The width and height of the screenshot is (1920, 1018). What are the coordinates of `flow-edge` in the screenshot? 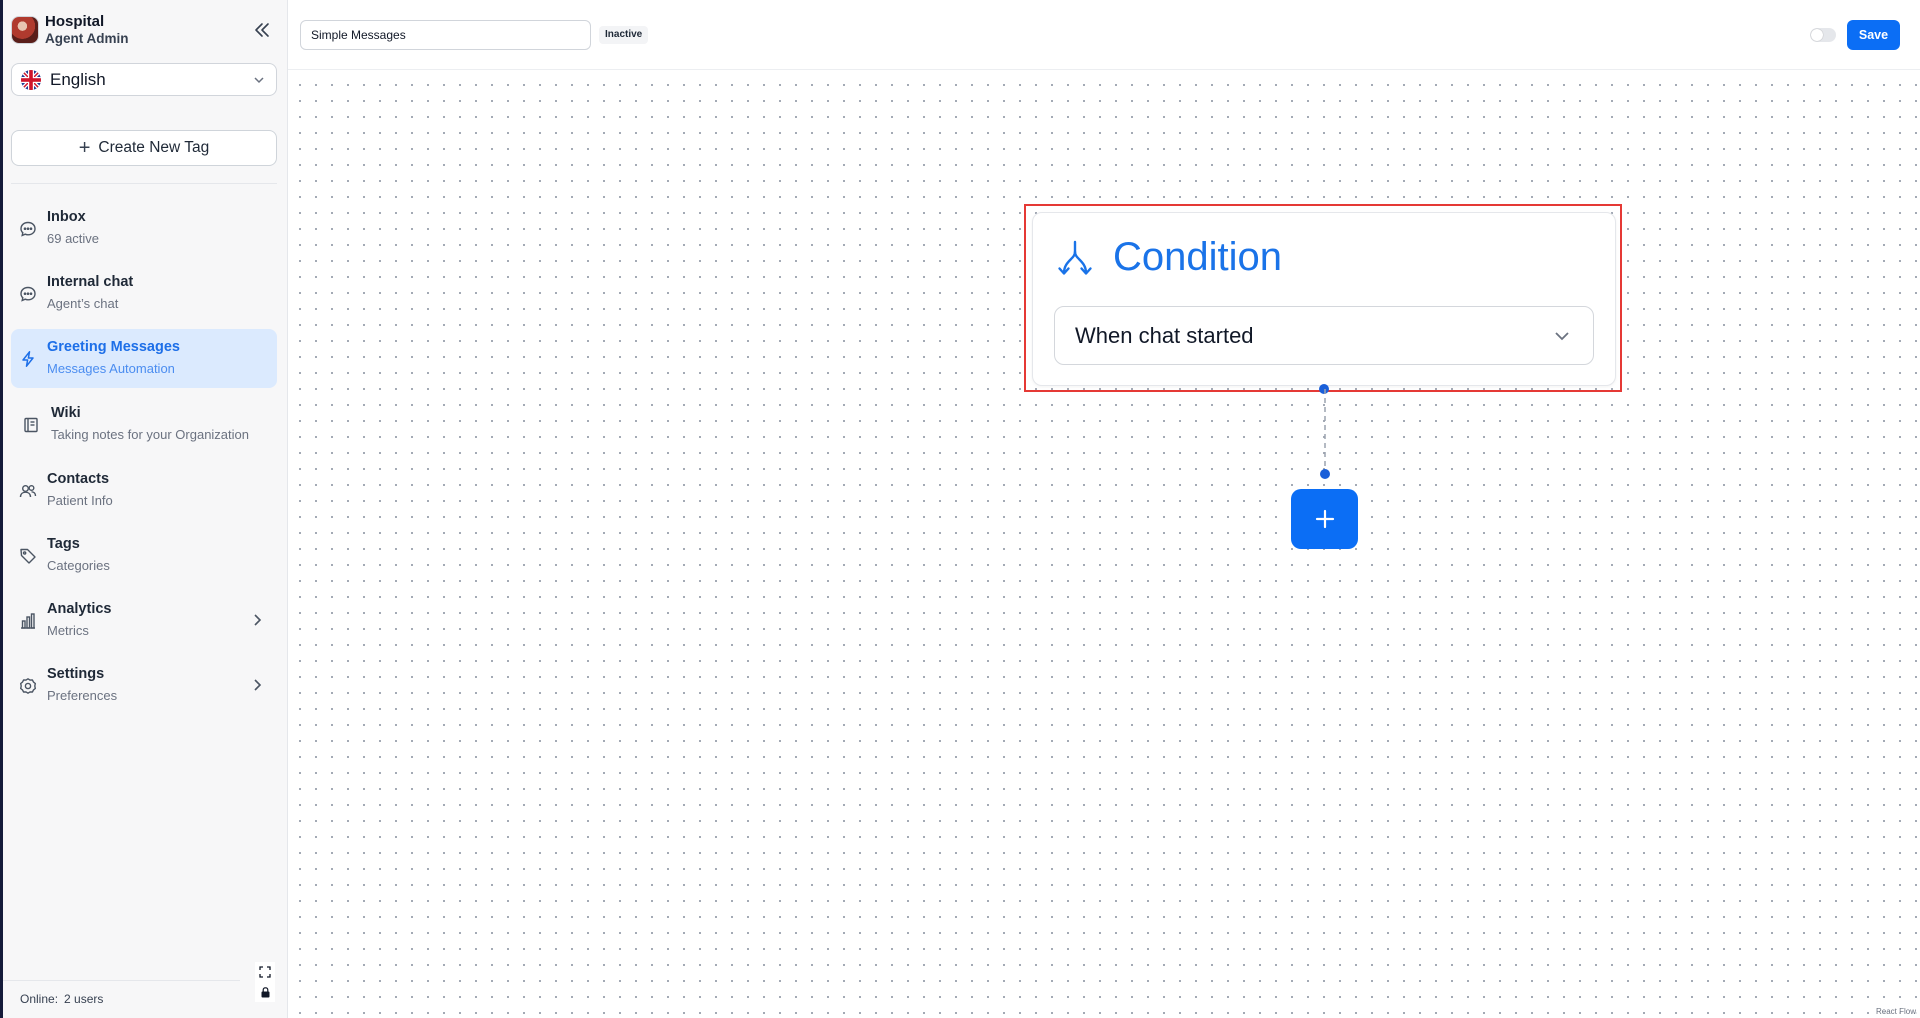 It's located at (1325, 431).